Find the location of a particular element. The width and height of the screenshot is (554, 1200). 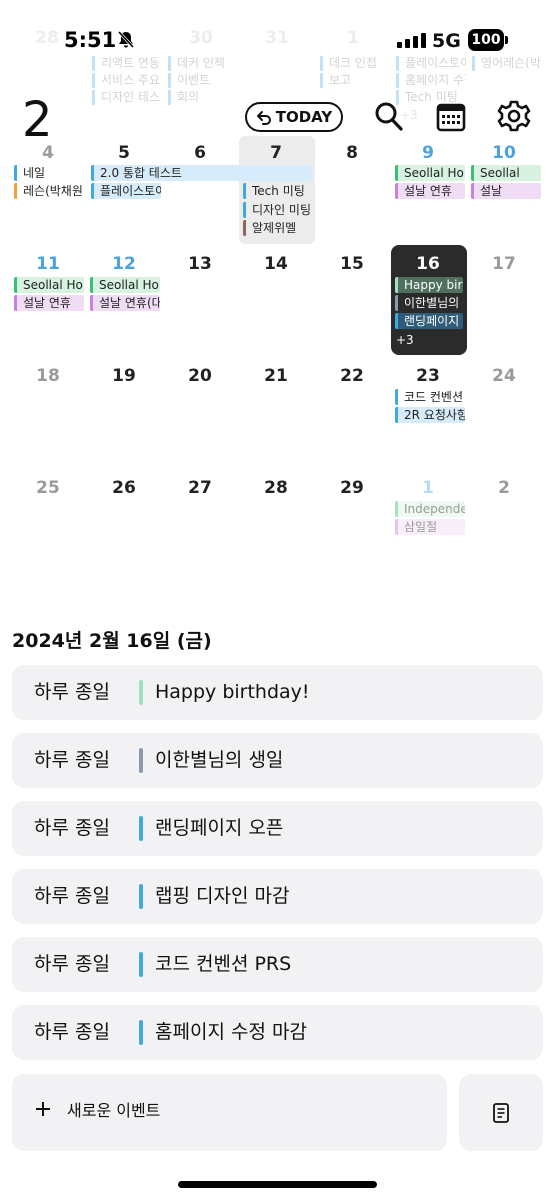

new-event-label: 새로운 이벤트 is located at coordinates (114, 1110).